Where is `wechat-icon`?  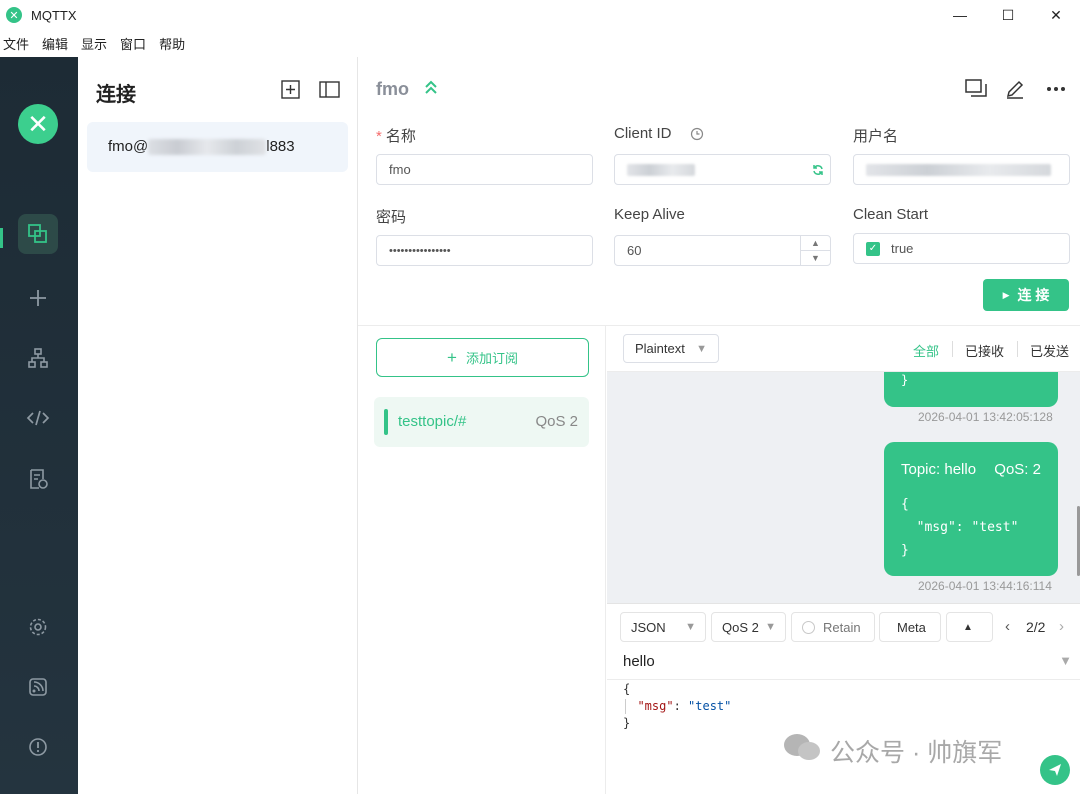 wechat-icon is located at coordinates (802, 750).